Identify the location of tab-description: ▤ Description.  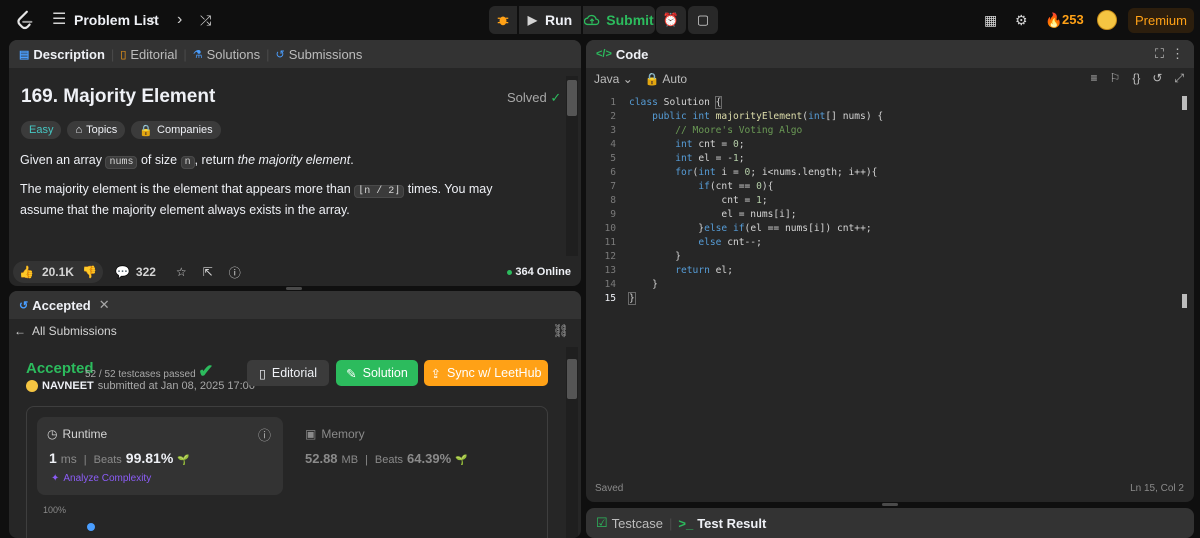
(62, 54).